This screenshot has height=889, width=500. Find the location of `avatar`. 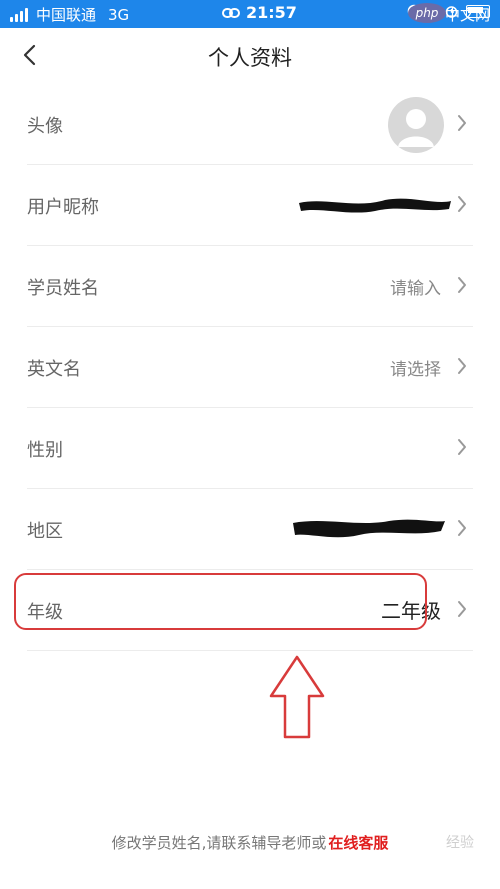

avatar is located at coordinates (416, 125).